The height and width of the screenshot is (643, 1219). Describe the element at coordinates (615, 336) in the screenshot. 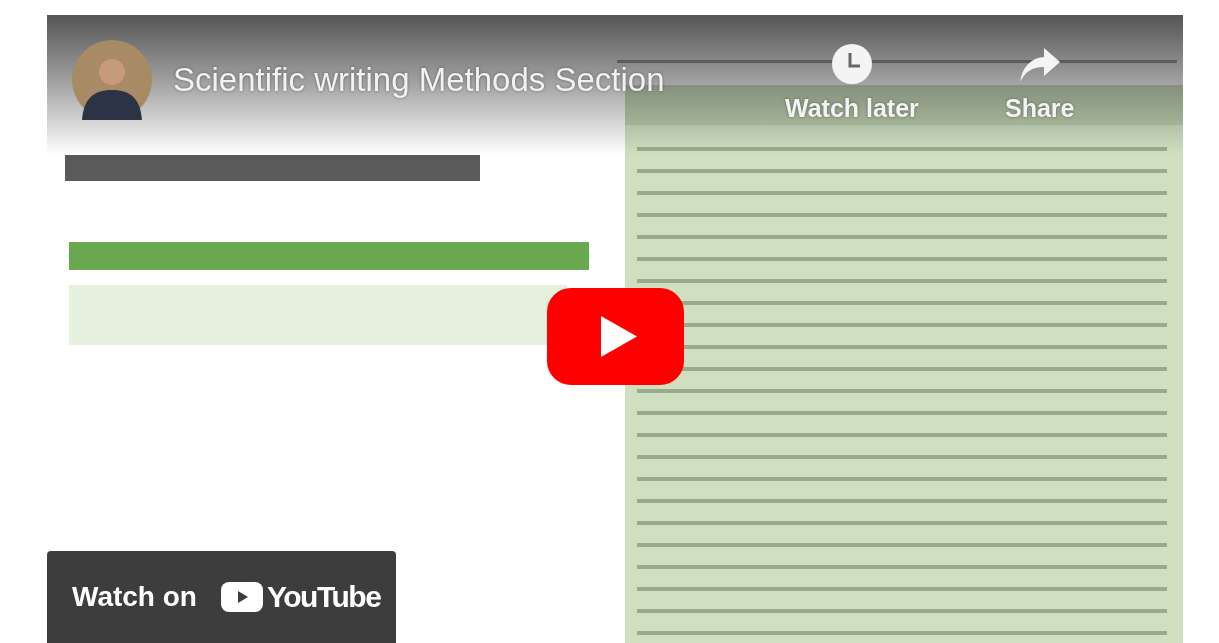

I see `play-button` at that location.